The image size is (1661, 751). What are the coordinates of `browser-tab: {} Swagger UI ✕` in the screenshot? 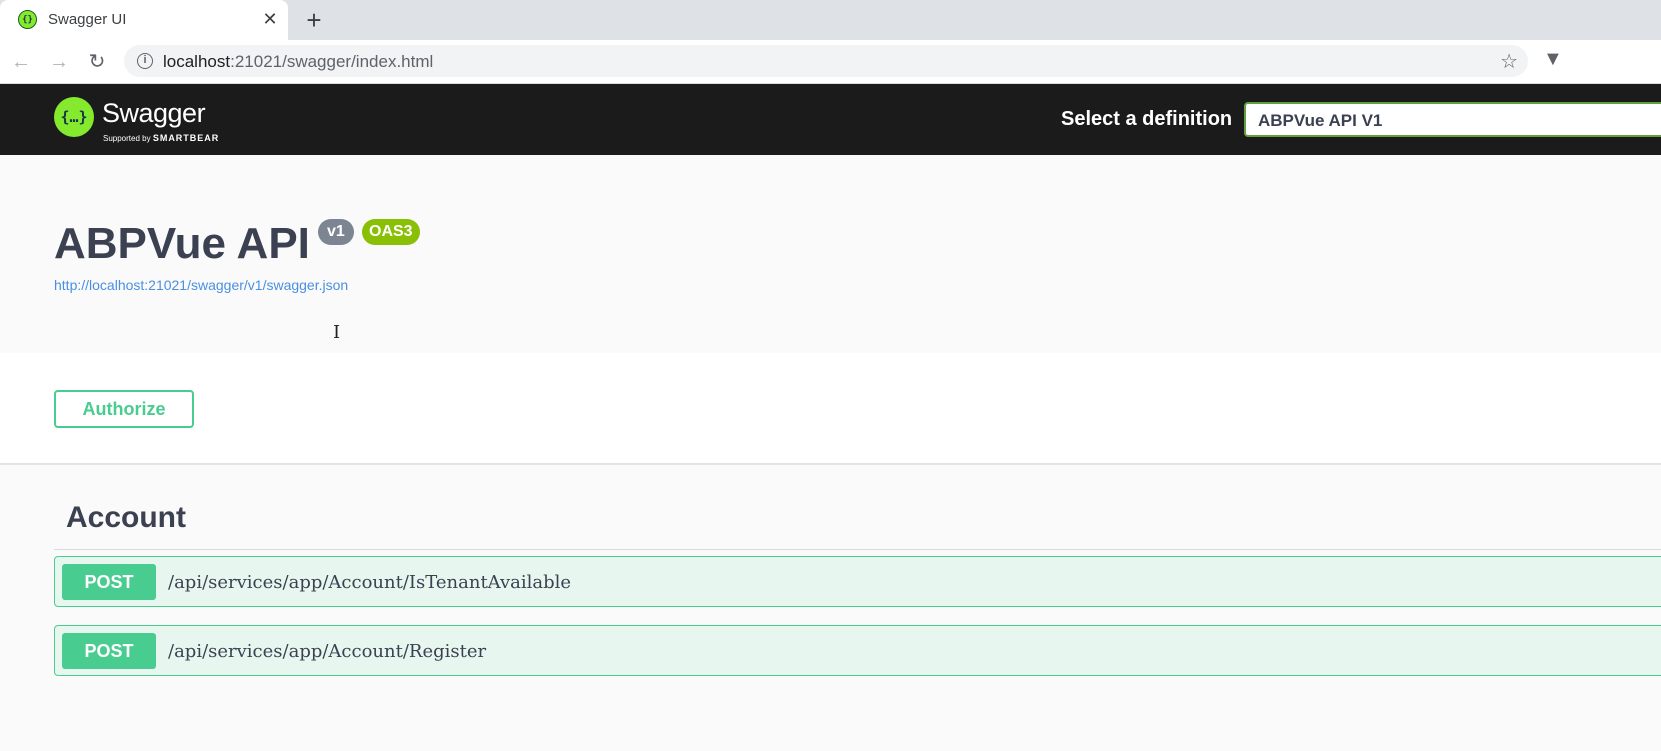 It's located at (144, 20).